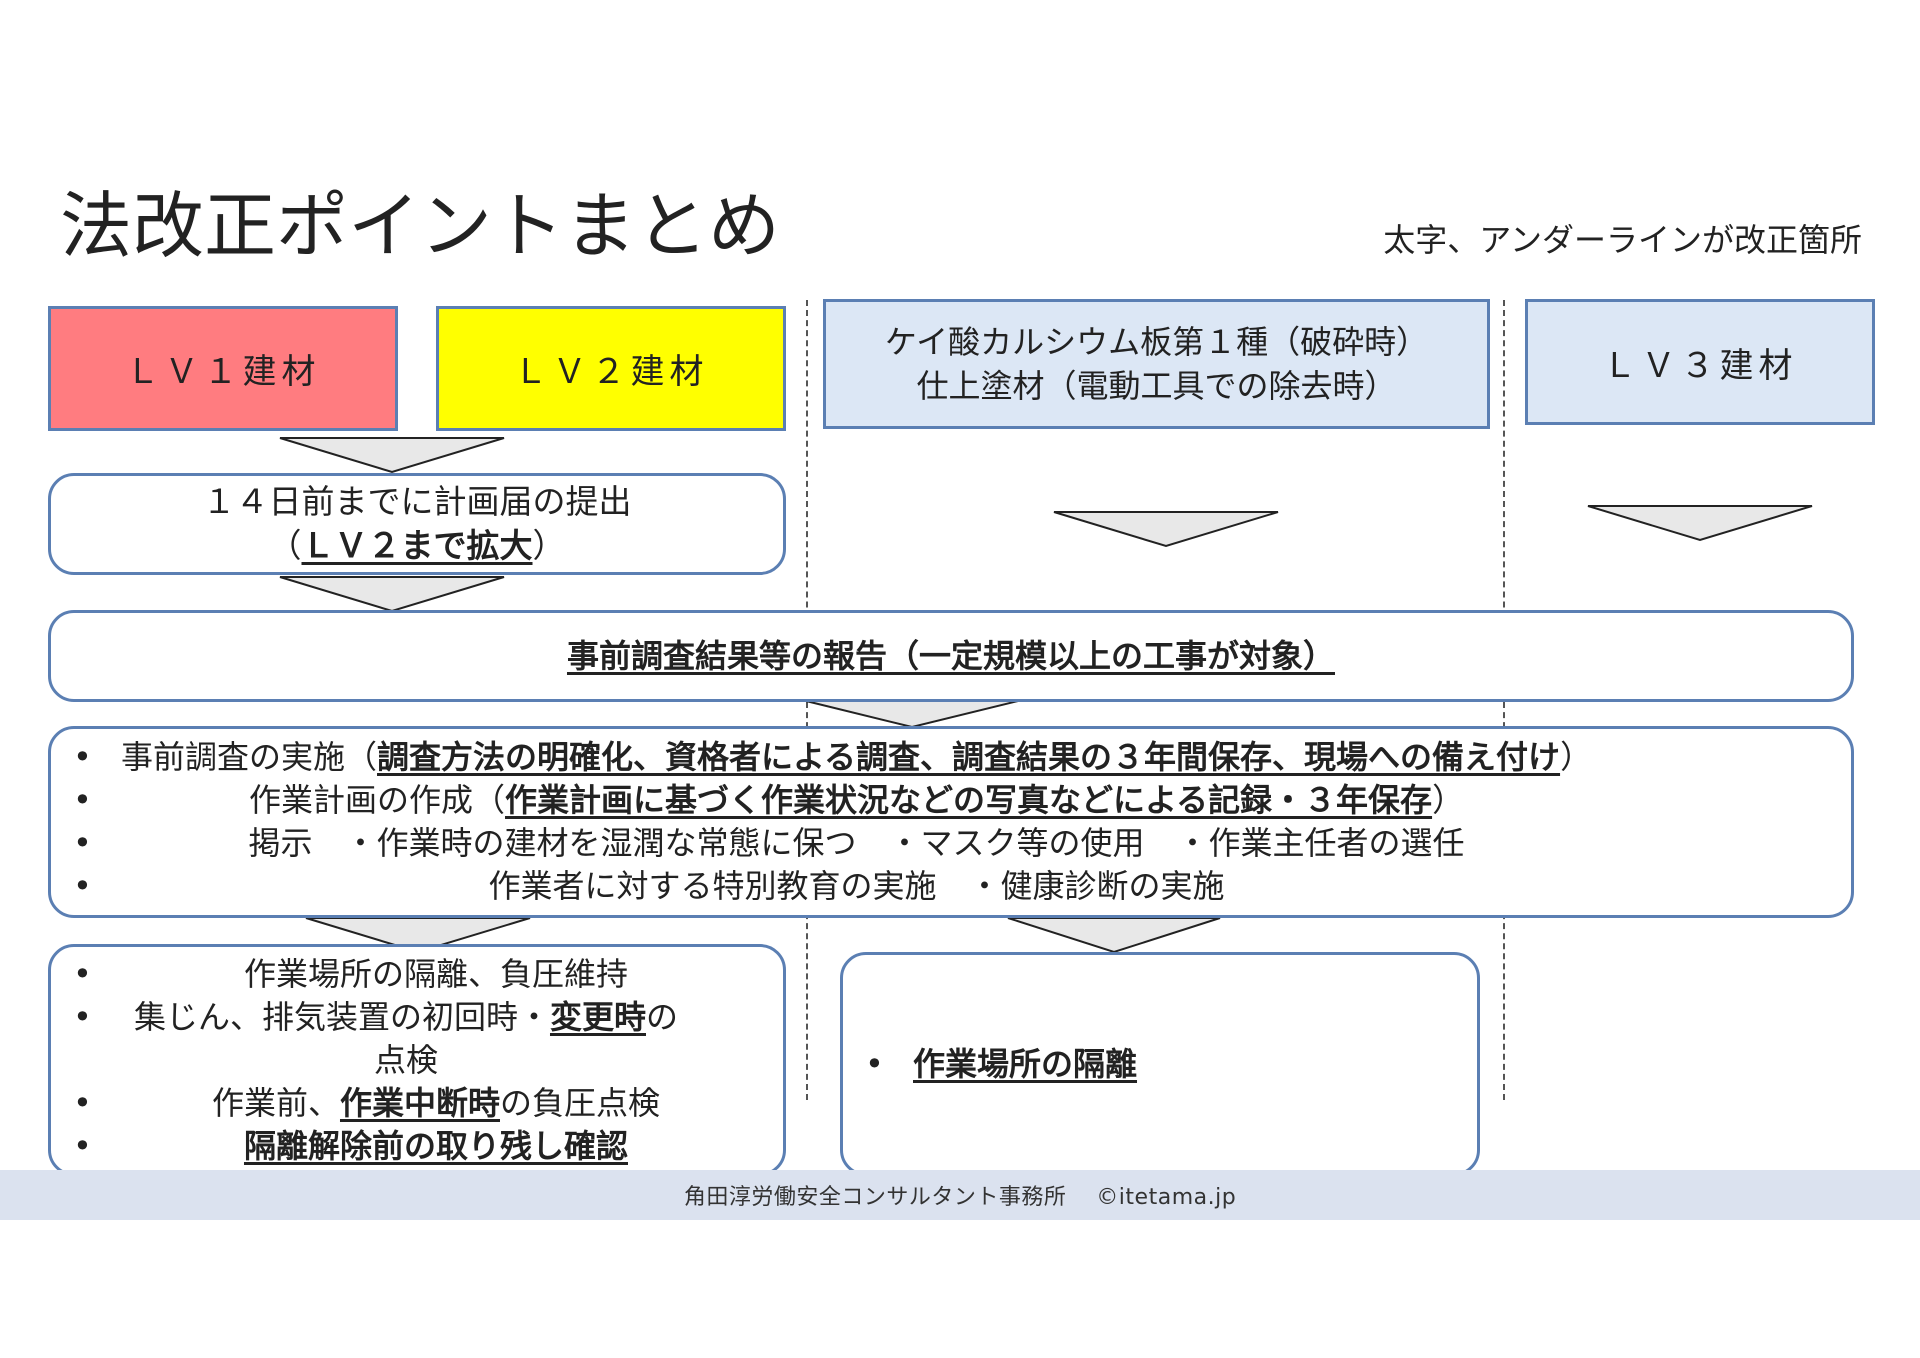 This screenshot has width=1920, height=1358. Describe the element at coordinates (401, 974) in the screenshot. I see `measure-item: 作業場所の隔離、負圧維持` at that location.